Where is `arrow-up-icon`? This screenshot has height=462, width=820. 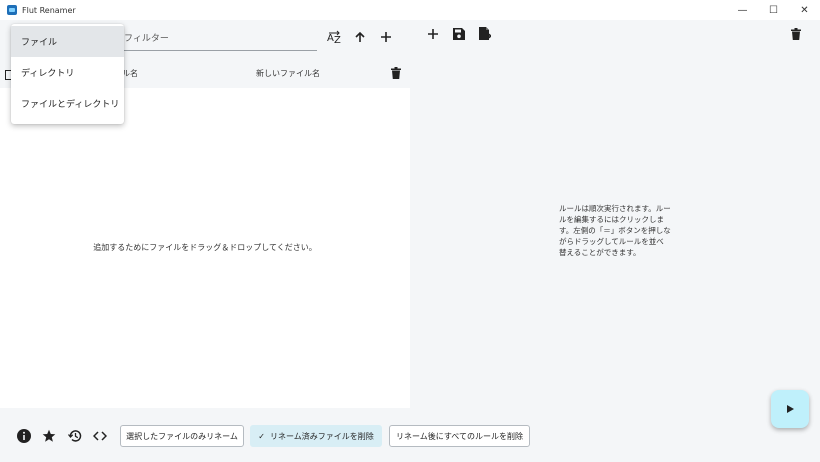 arrow-up-icon is located at coordinates (360, 37).